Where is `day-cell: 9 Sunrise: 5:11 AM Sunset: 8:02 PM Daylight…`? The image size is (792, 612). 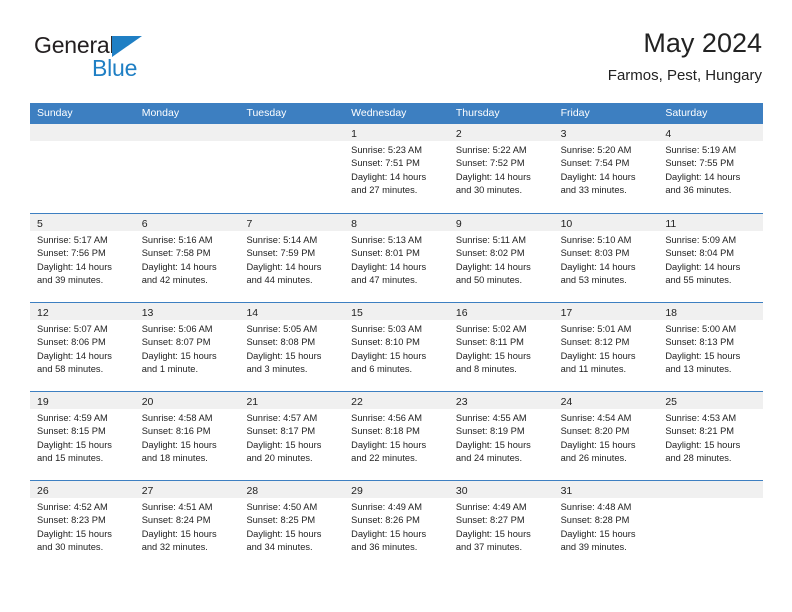 day-cell: 9 Sunrise: 5:11 AM Sunset: 8:02 PM Daylight… is located at coordinates (501, 258).